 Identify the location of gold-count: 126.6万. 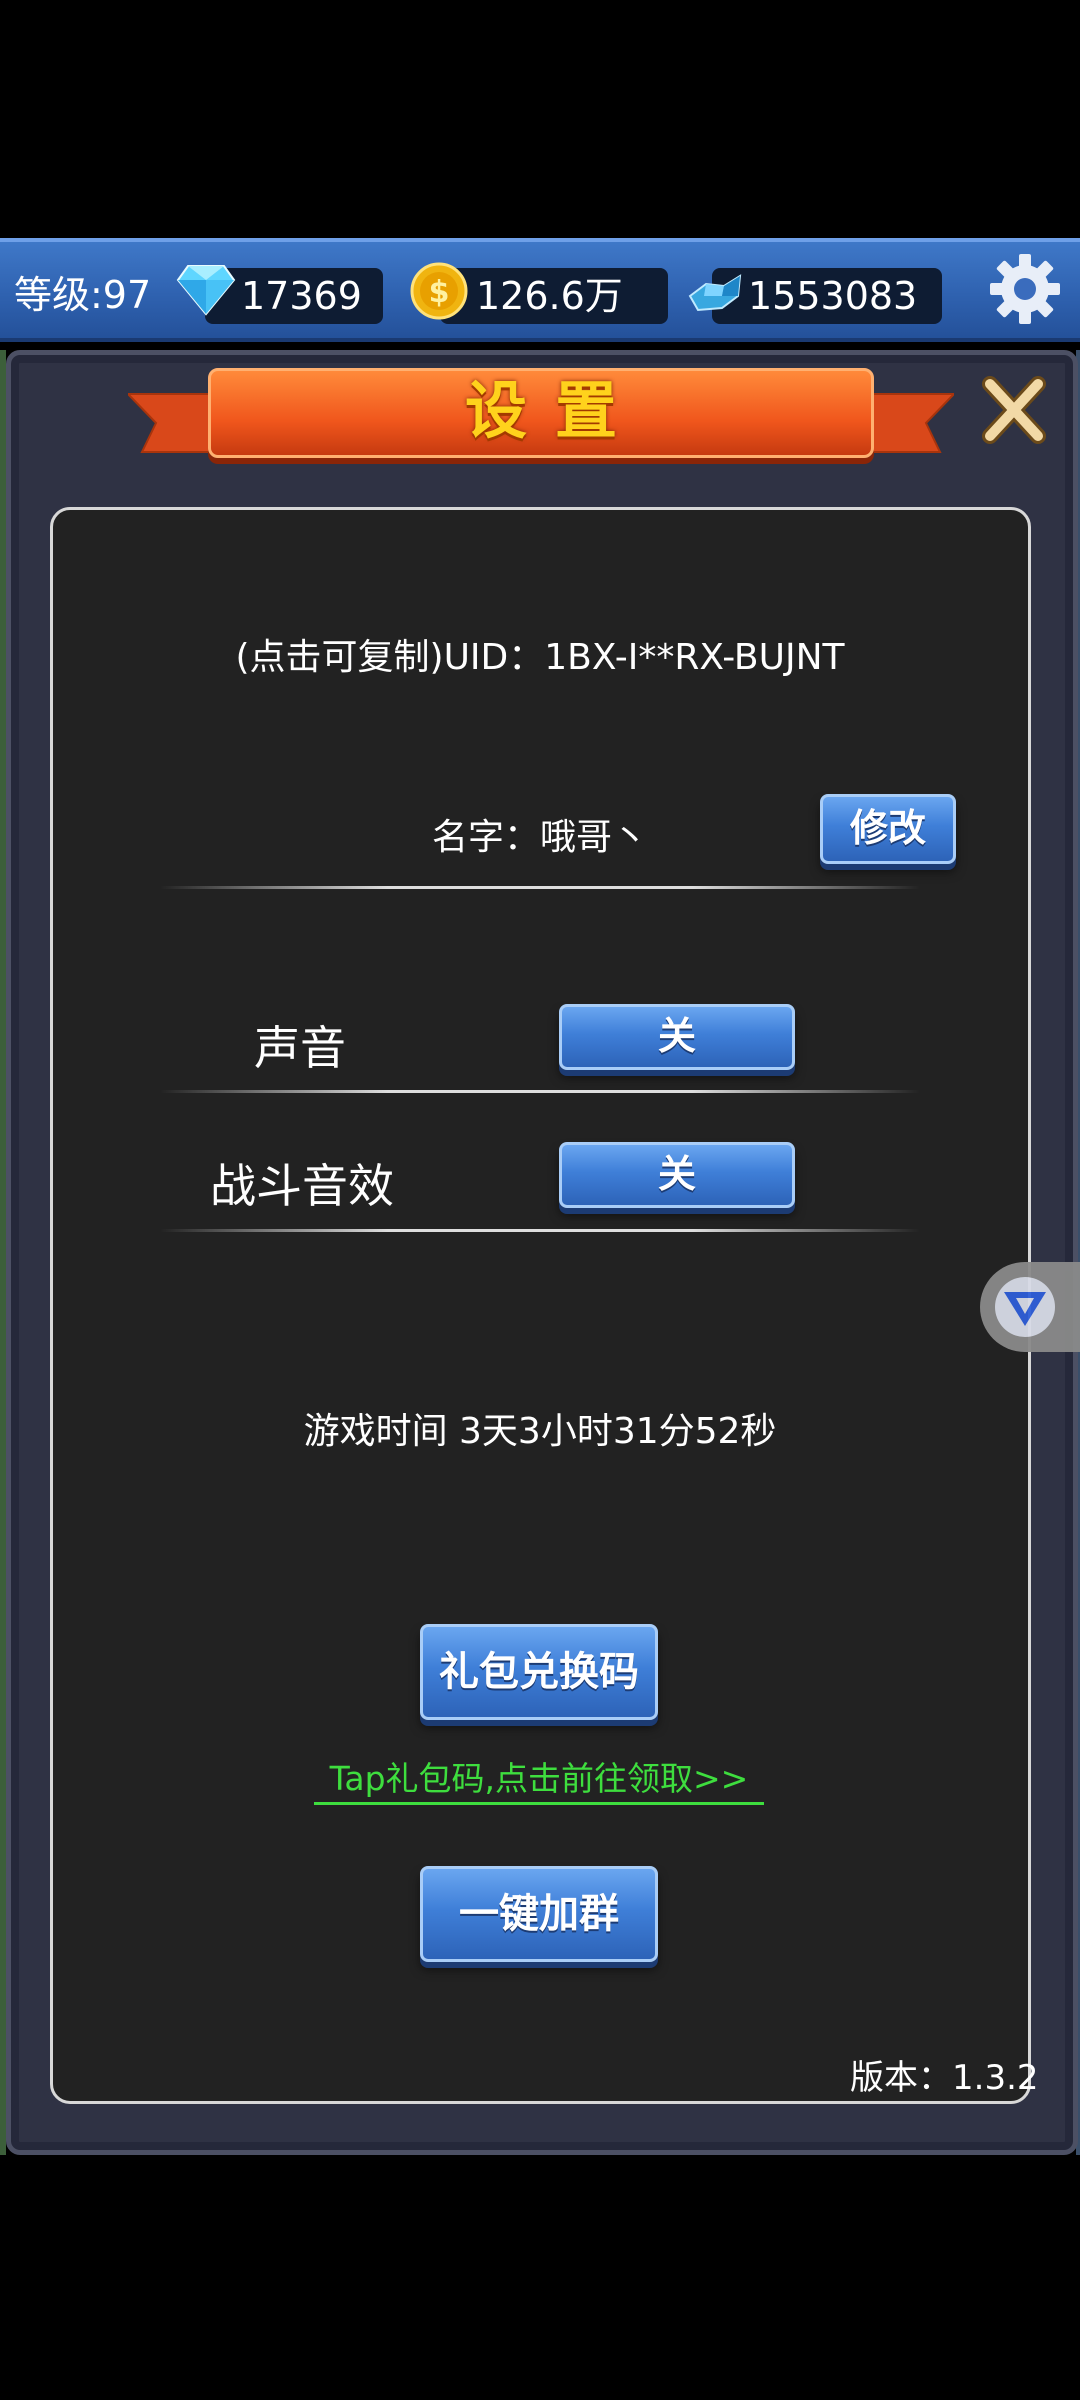
(549, 296).